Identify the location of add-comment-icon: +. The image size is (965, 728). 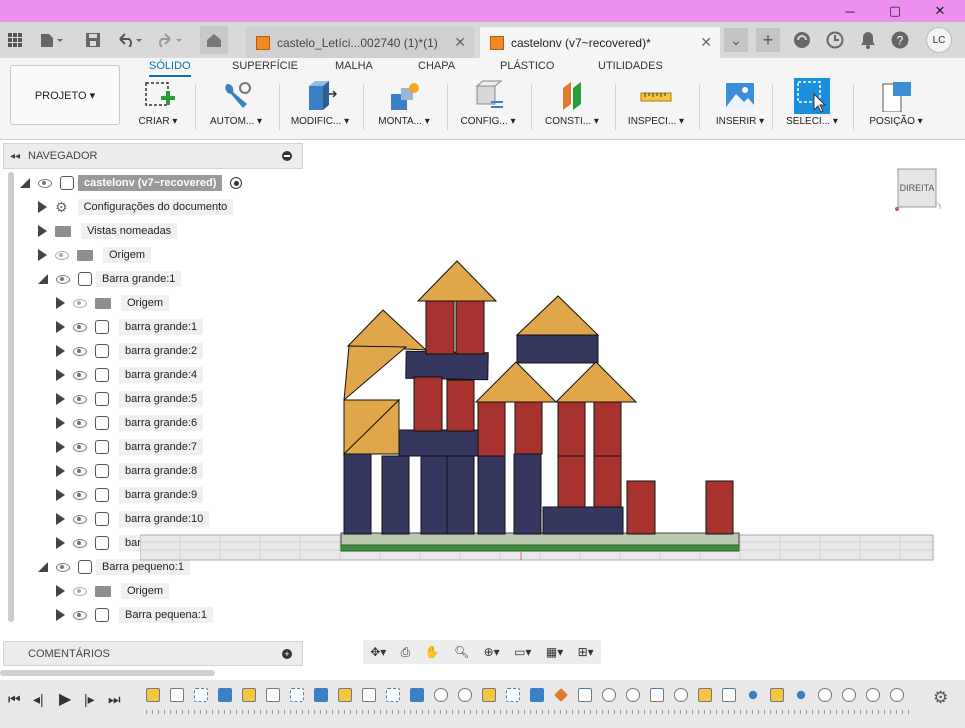
(287, 653).